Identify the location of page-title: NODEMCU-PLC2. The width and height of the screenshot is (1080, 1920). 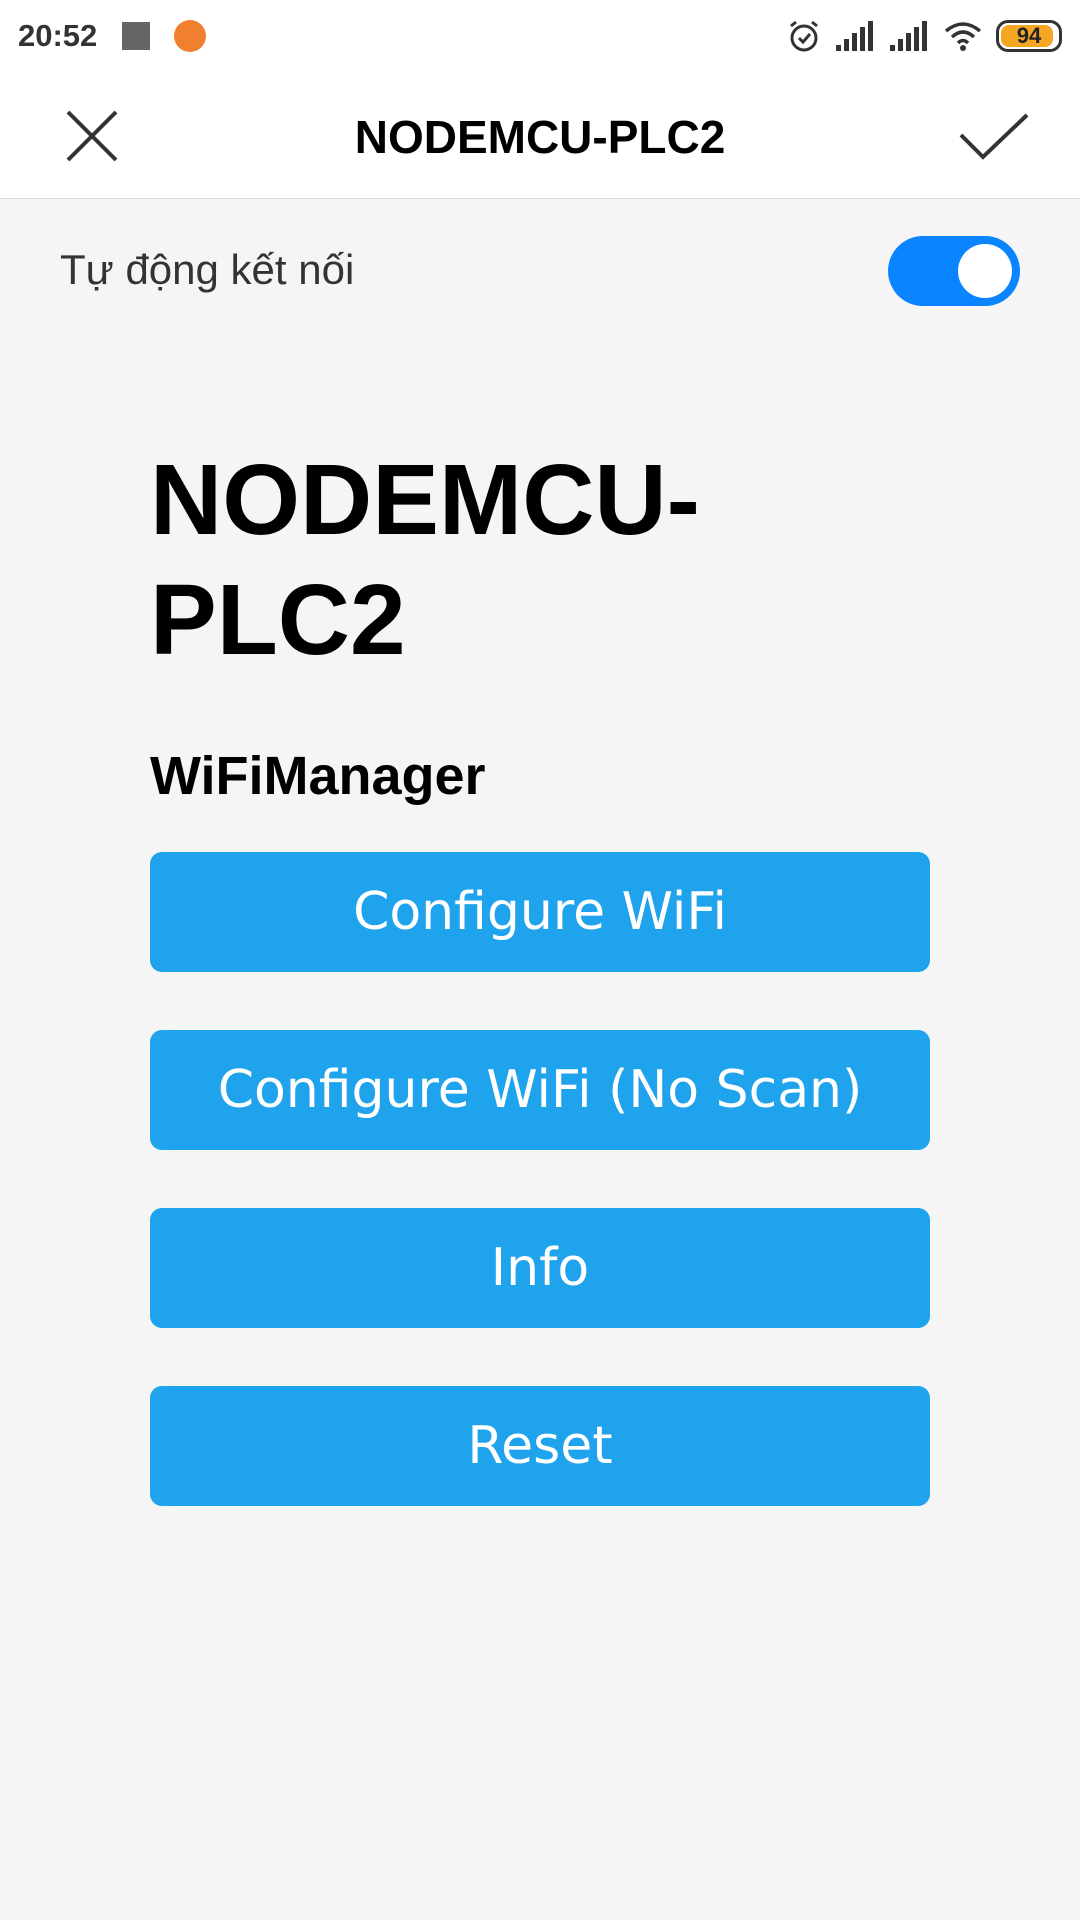
(540, 137).